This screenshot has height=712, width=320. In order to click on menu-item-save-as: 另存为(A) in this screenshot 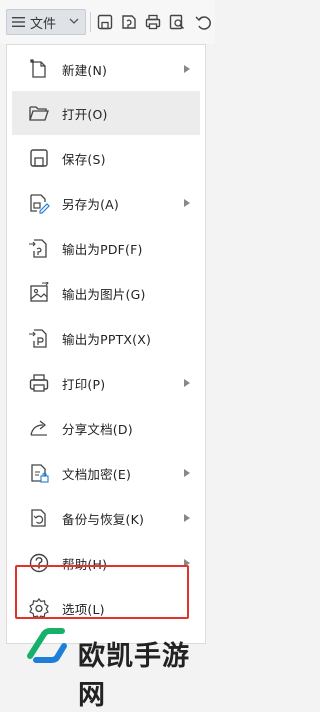, I will do `click(106, 203)`.